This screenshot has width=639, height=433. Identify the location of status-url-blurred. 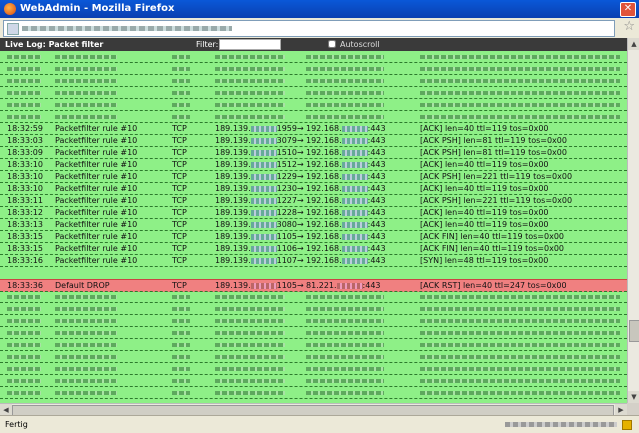
(561, 424).